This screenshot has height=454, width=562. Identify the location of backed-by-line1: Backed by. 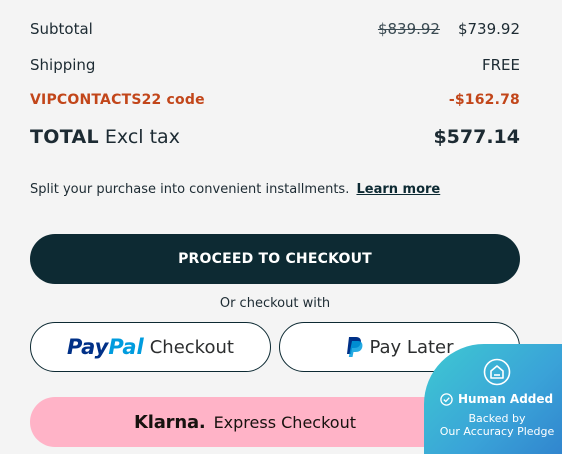
(497, 418).